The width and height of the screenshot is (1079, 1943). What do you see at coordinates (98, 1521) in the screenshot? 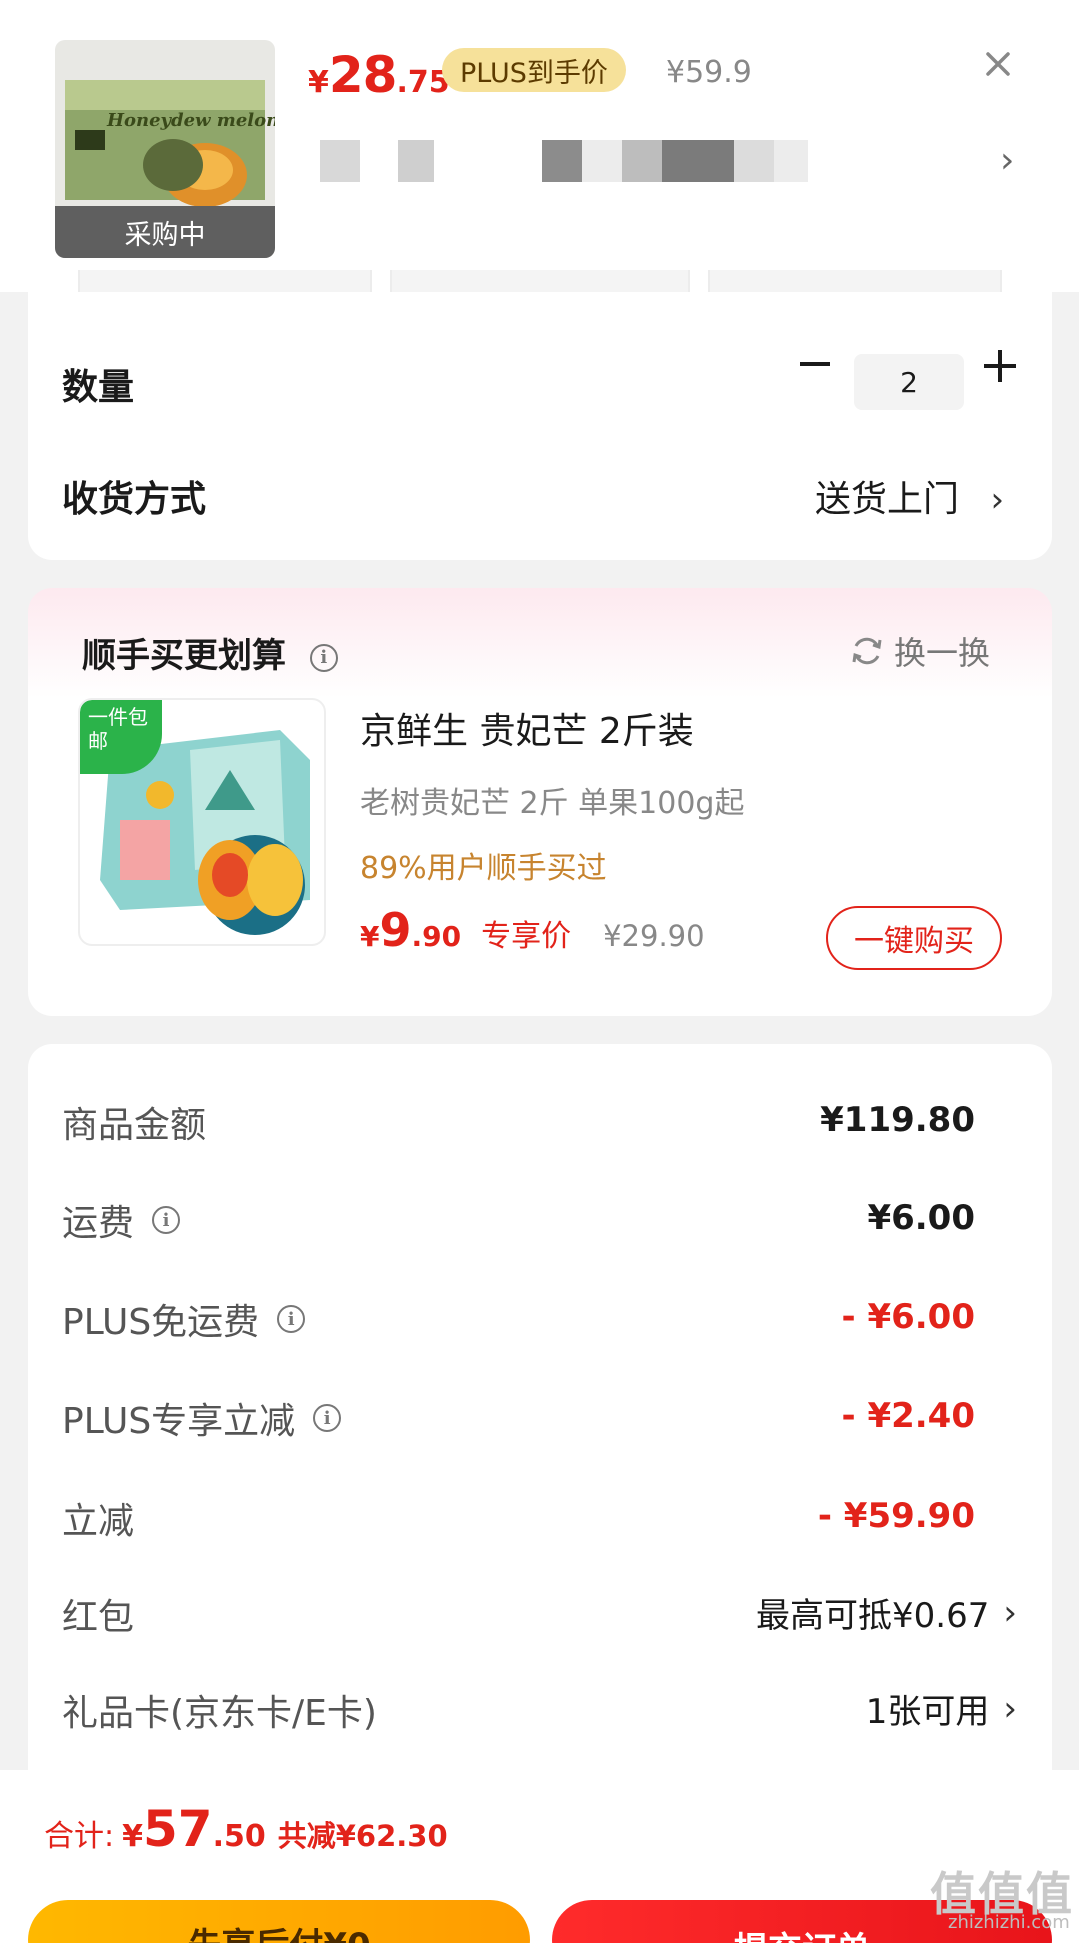
I see `summary-label: 立减` at bounding box center [98, 1521].